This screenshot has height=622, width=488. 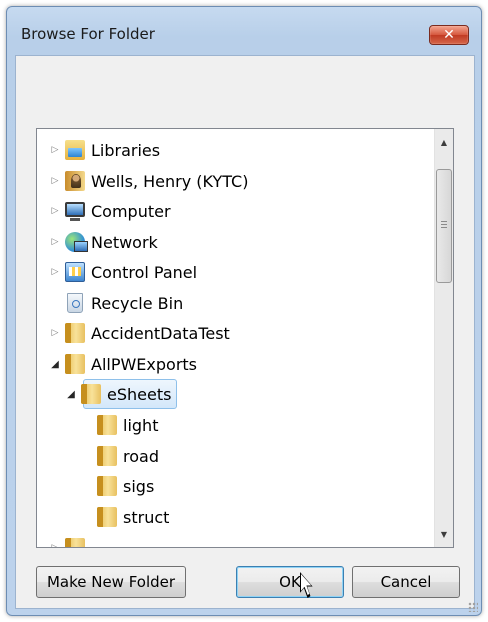 What do you see at coordinates (75, 303) in the screenshot?
I see `recycle-bin-icon` at bounding box center [75, 303].